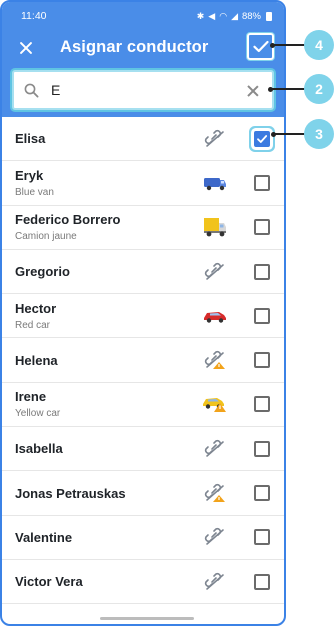 This screenshot has height=626, width=336. I want to click on driver-name: Jonas Petrauskas, so click(70, 493).